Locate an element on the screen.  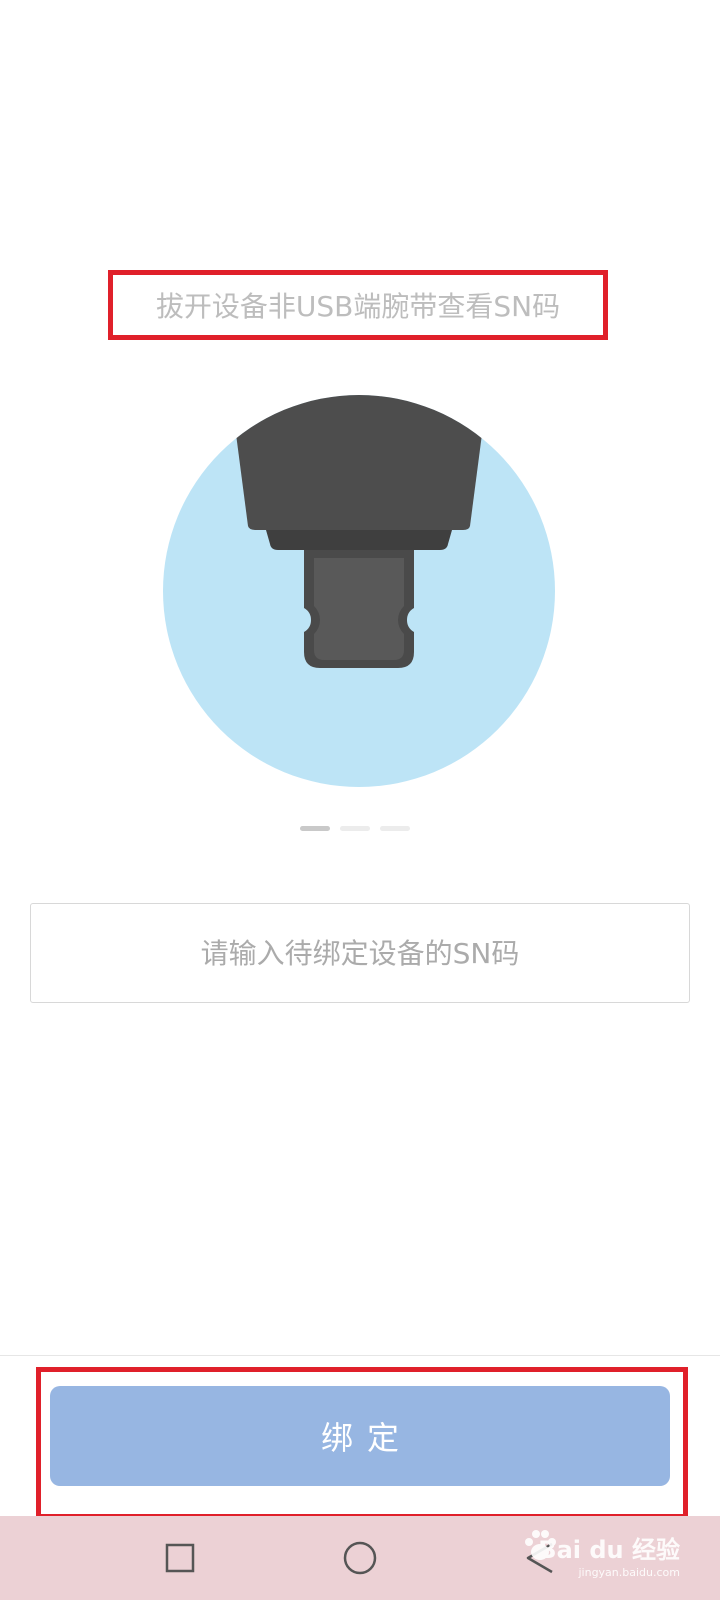
instruction-text: 拔开设备非USB端腕带查看SN码 is located at coordinates (358, 306).